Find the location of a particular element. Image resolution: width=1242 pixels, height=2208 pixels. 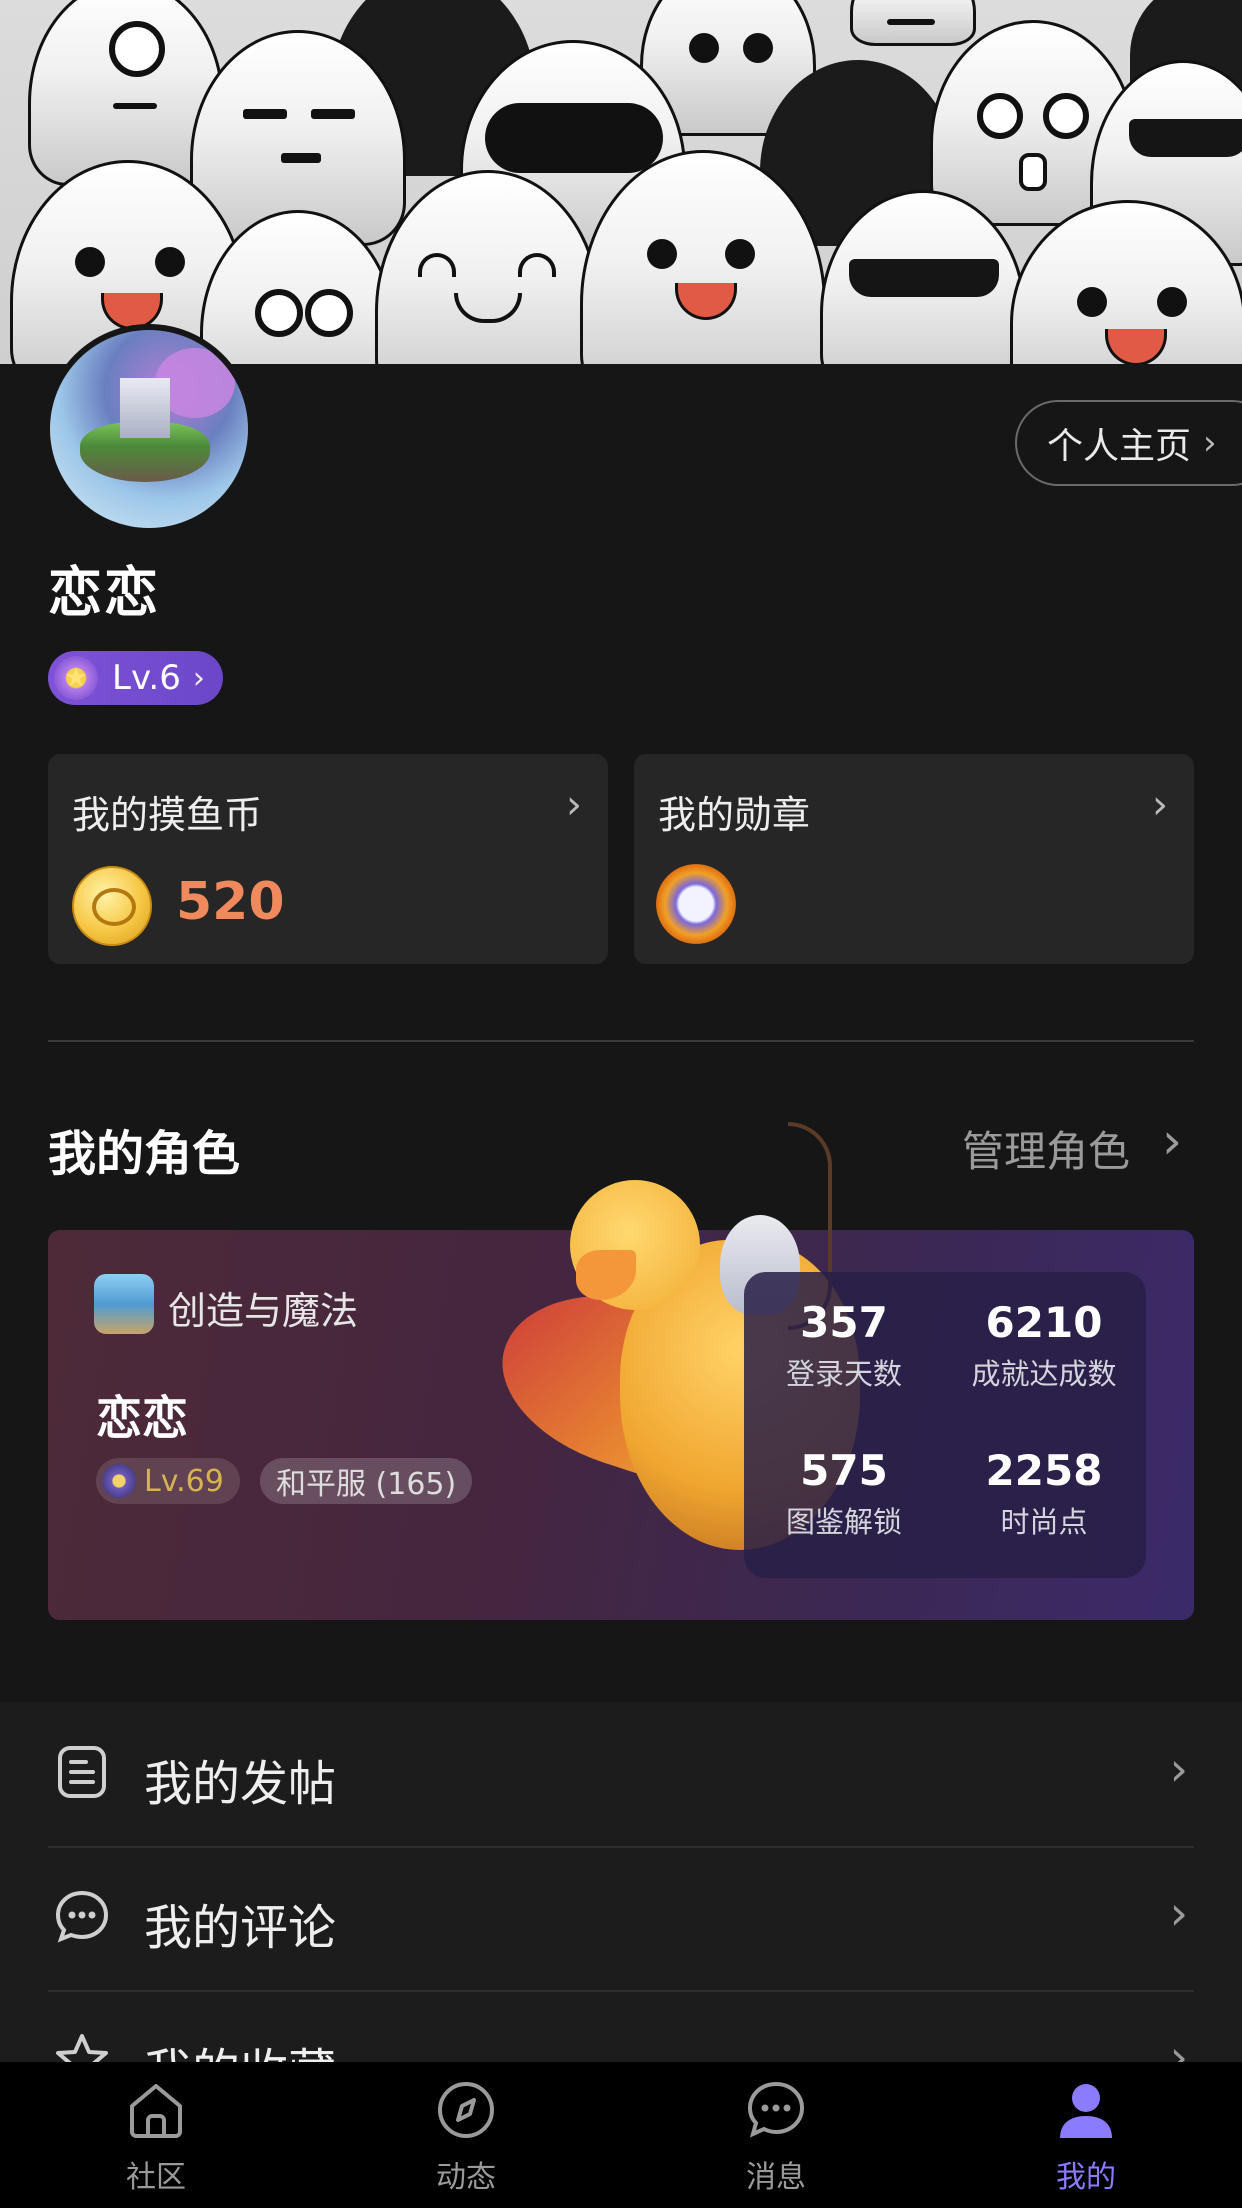

document-icon is located at coordinates (82, 1772).